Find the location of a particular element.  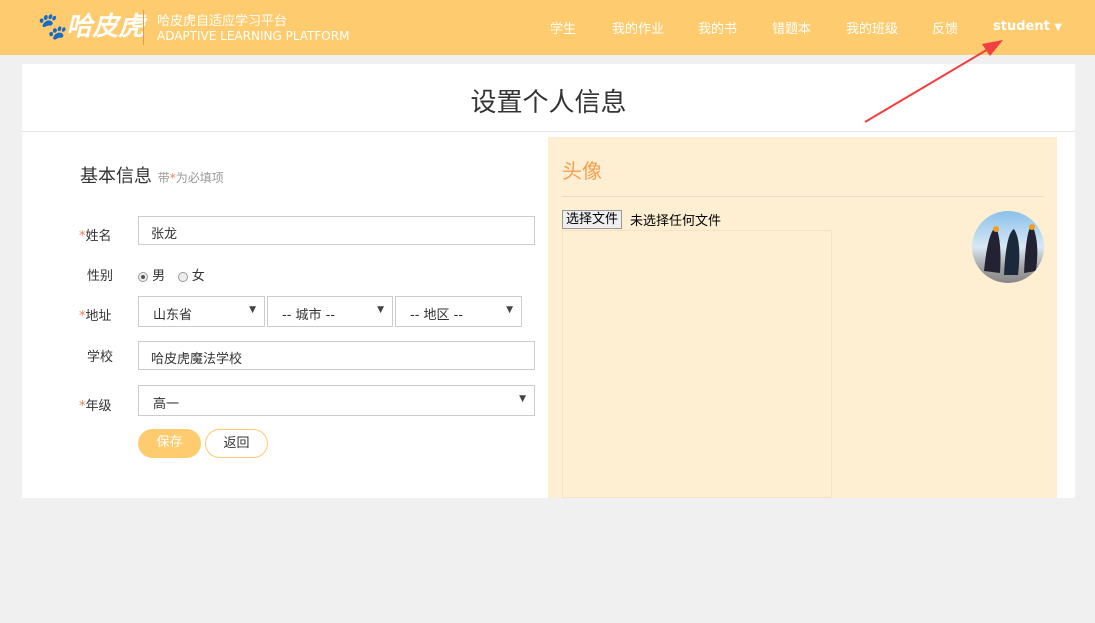

annotation-arrow is located at coordinates (933, 81).